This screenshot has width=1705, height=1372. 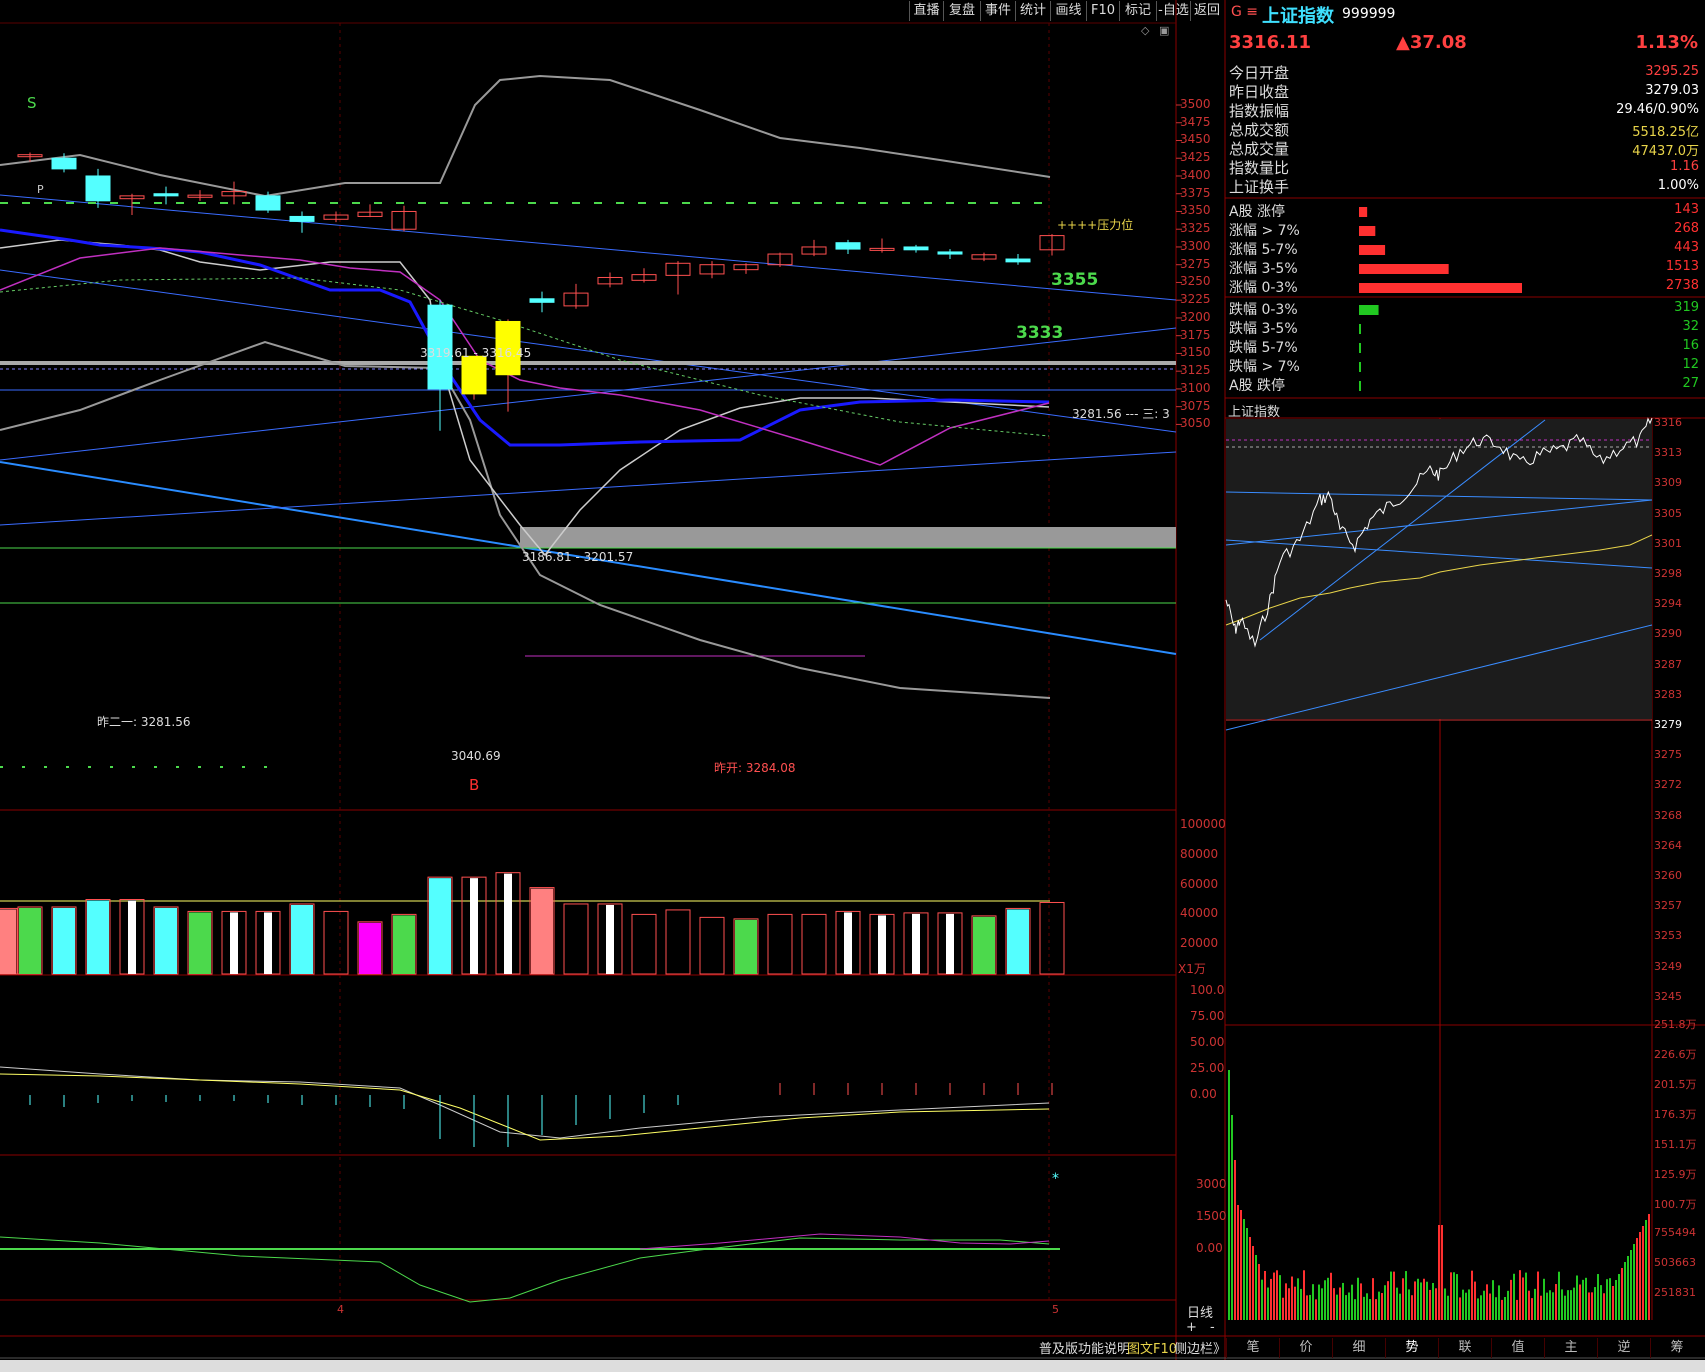 I want to click on macd-axis-label: 50.00, so click(x=1207, y=1042).